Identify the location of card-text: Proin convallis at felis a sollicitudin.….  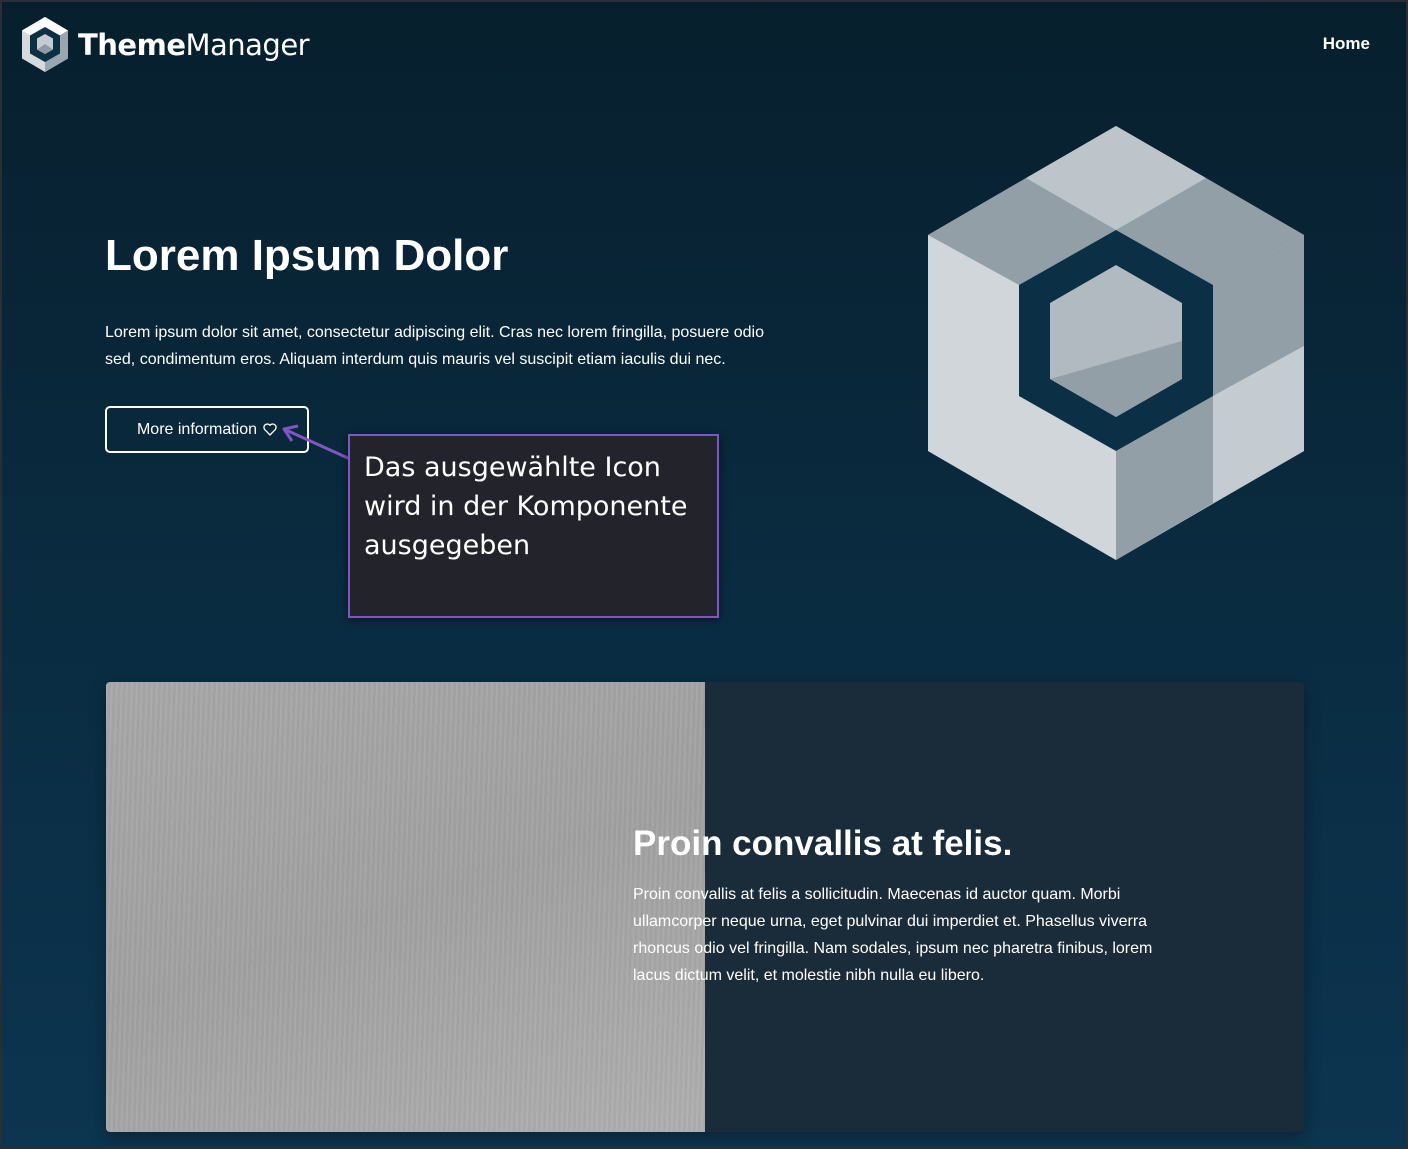
(893, 935).